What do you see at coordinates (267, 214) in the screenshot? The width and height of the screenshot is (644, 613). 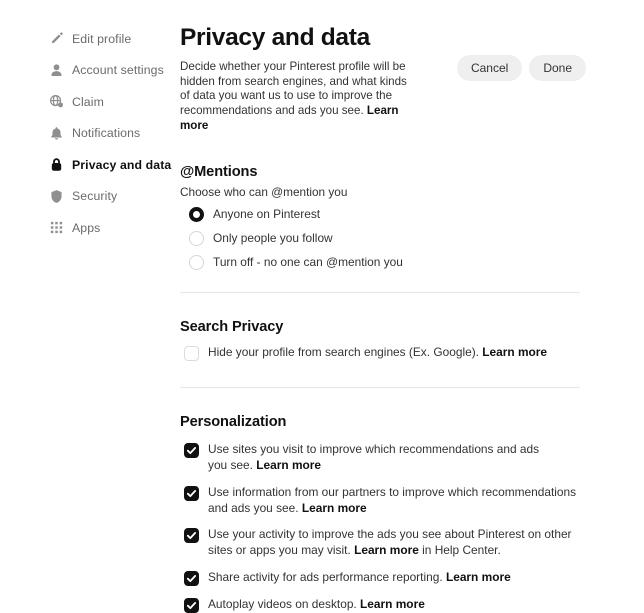 I see `mentions-option-label: Anyone on Pinterest` at bounding box center [267, 214].